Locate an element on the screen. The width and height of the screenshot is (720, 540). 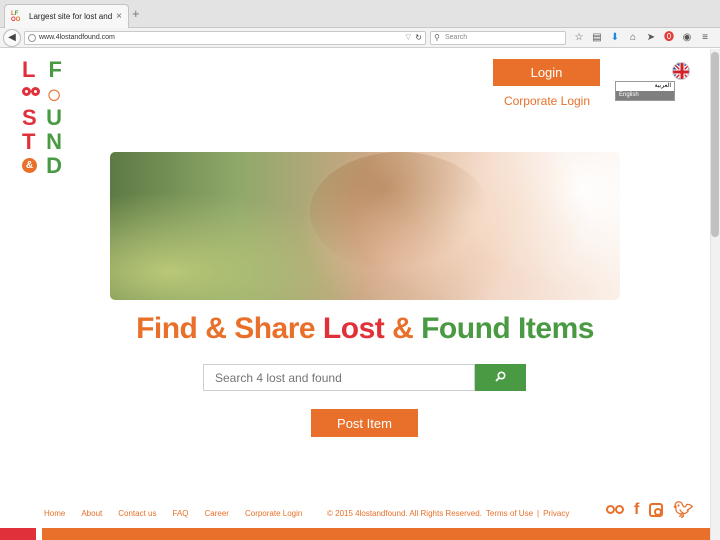
logo-letter: S is located at coordinates (29, 117).